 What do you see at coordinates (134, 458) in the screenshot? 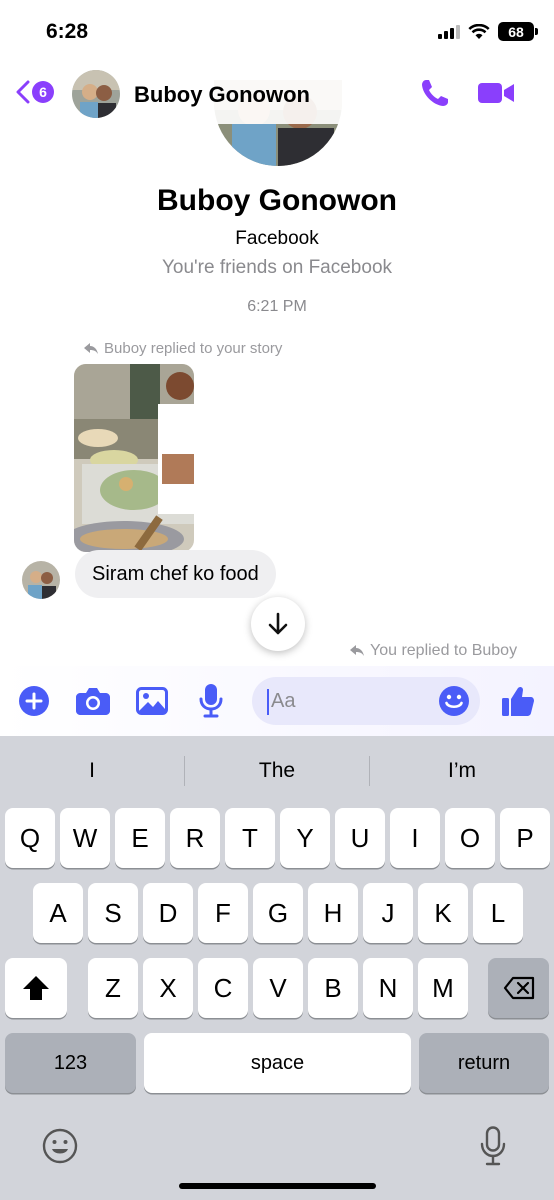
I see `story-thumbnail` at bounding box center [134, 458].